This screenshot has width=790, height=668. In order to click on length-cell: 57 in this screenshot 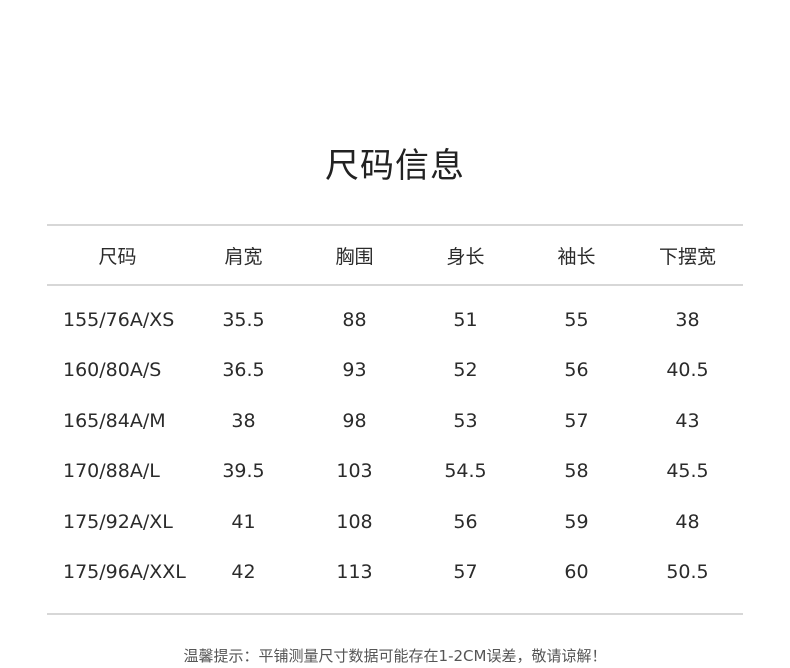, I will do `click(465, 572)`.